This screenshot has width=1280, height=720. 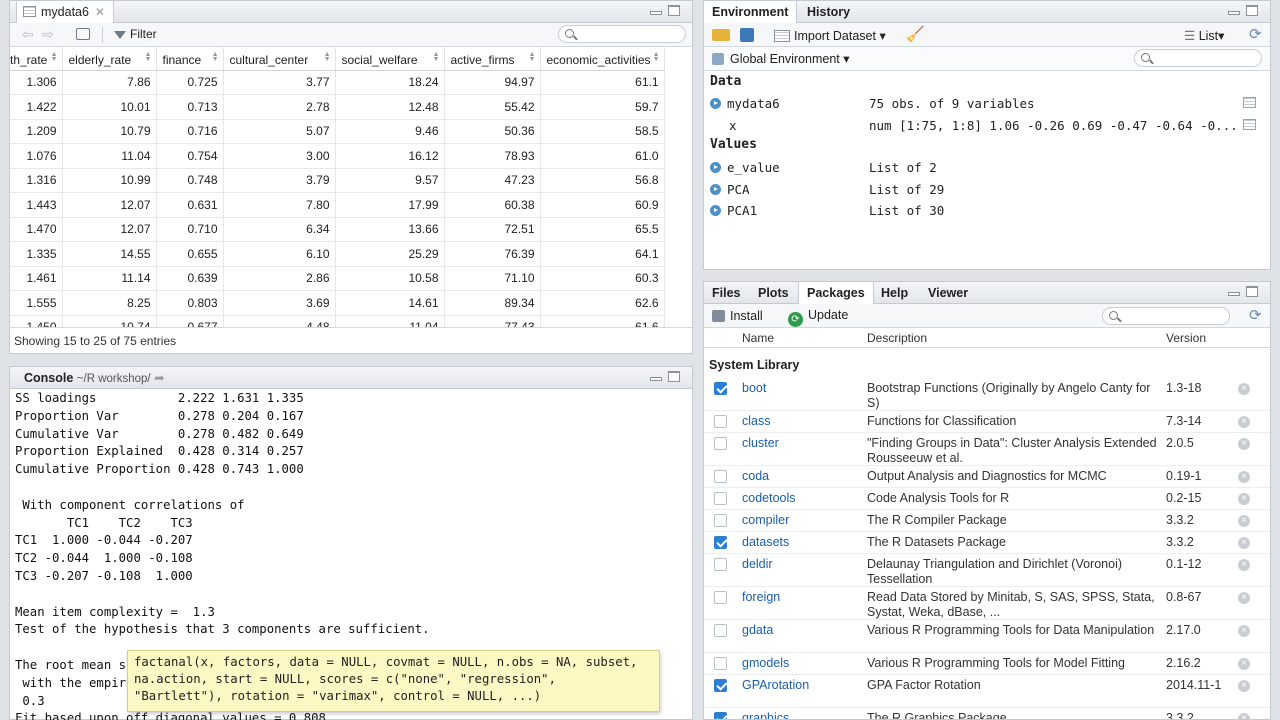 I want to click on package-name-link: gdata, so click(x=757, y=630).